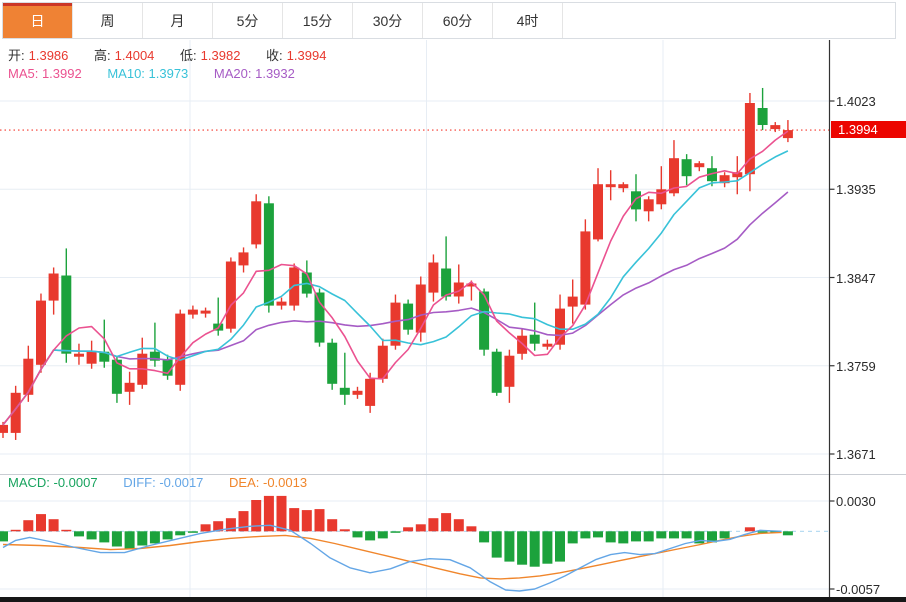 This screenshot has height=602, width=906. Describe the element at coordinates (856, 101) in the screenshot. I see `price-tick-label: 1.4023` at that location.